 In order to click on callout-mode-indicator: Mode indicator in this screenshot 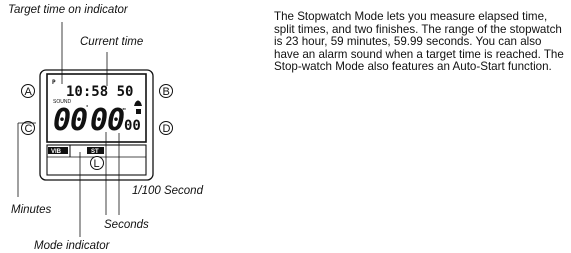, I will do `click(72, 246)`.